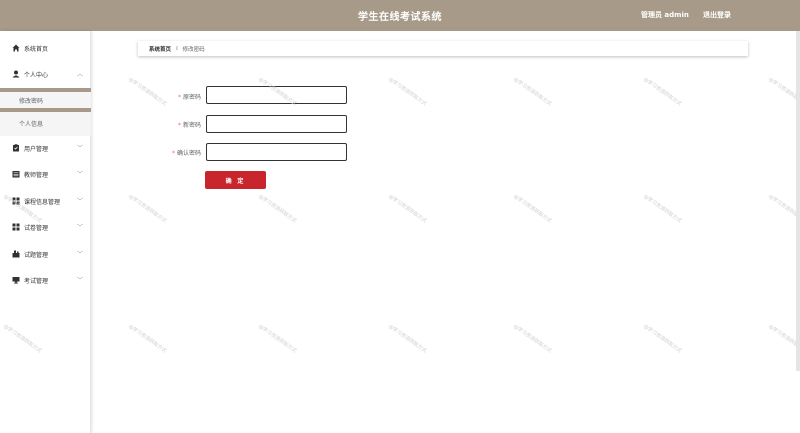  I want to click on sidebar-item-label: 试题管理, so click(36, 255).